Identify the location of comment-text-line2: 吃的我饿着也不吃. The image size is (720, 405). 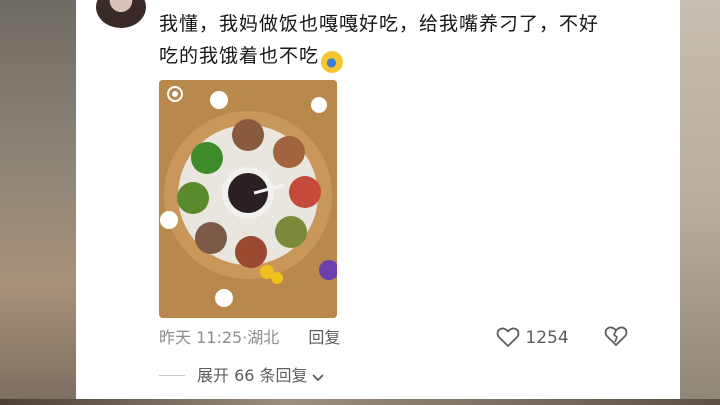
(239, 56).